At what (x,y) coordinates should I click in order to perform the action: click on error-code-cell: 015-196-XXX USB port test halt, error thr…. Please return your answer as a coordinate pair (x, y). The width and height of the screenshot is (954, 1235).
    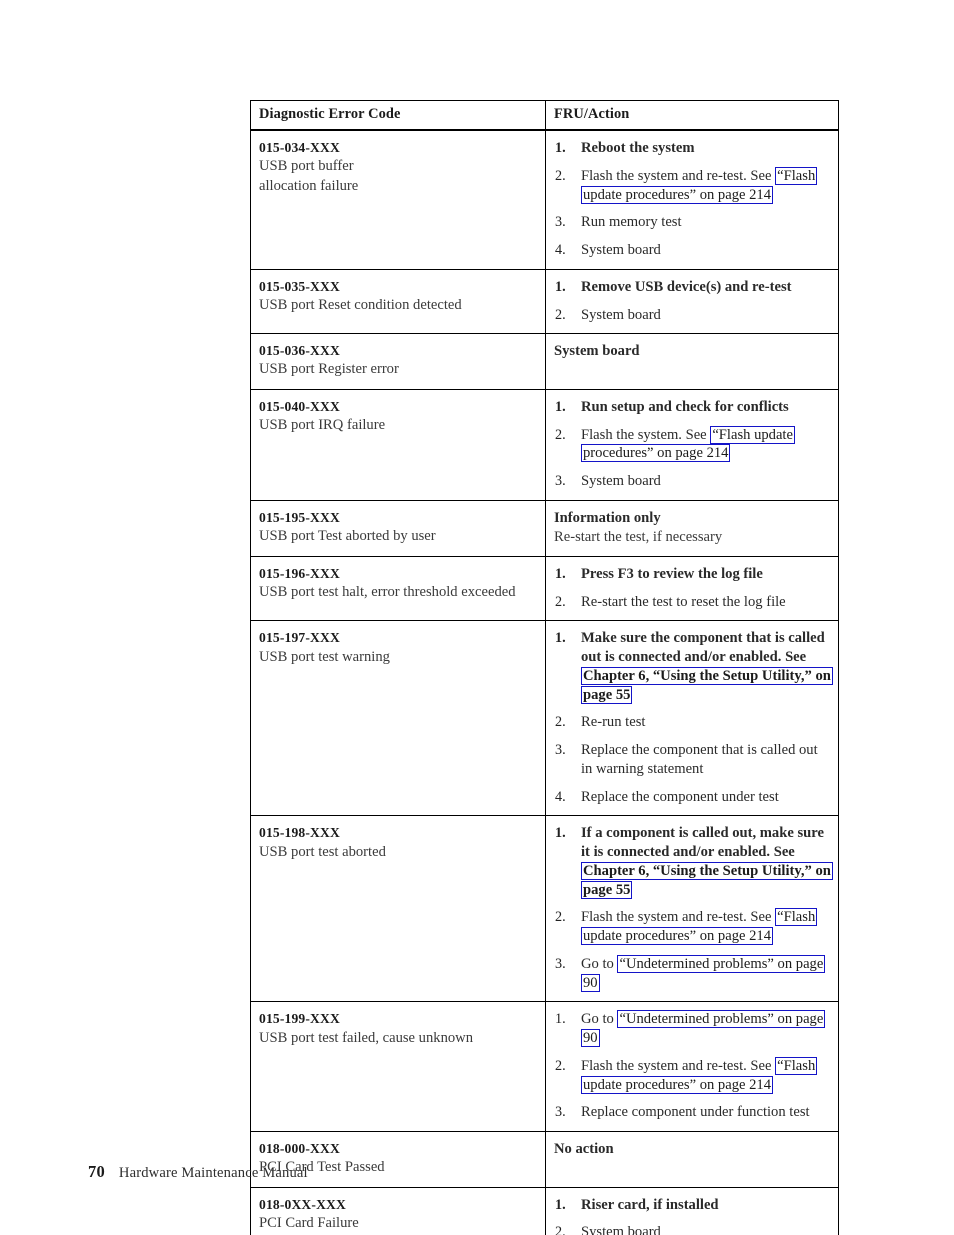
    Looking at the image, I should click on (398, 588).